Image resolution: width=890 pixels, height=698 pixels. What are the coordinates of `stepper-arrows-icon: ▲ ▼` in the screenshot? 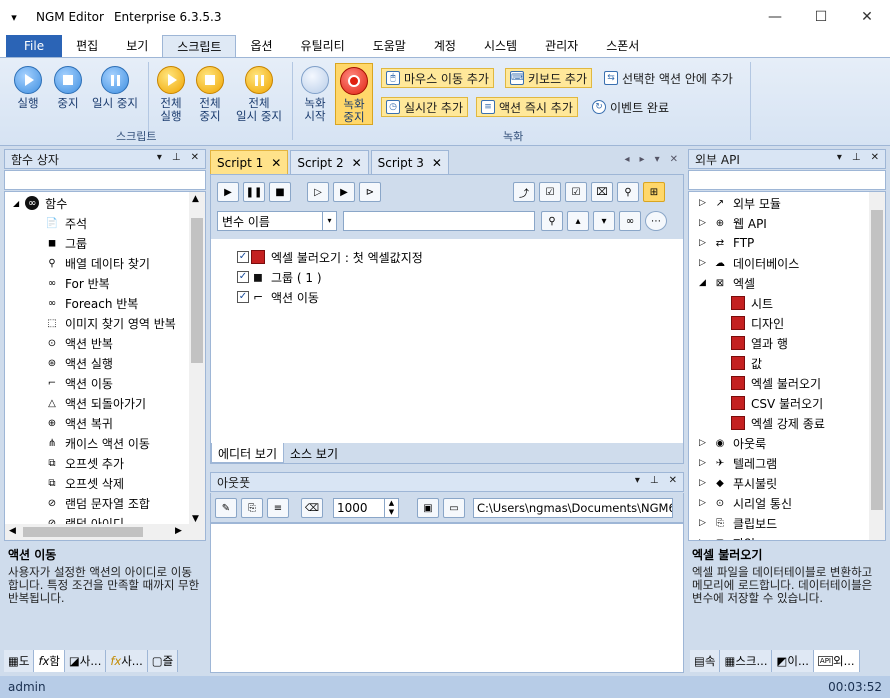 It's located at (391, 508).